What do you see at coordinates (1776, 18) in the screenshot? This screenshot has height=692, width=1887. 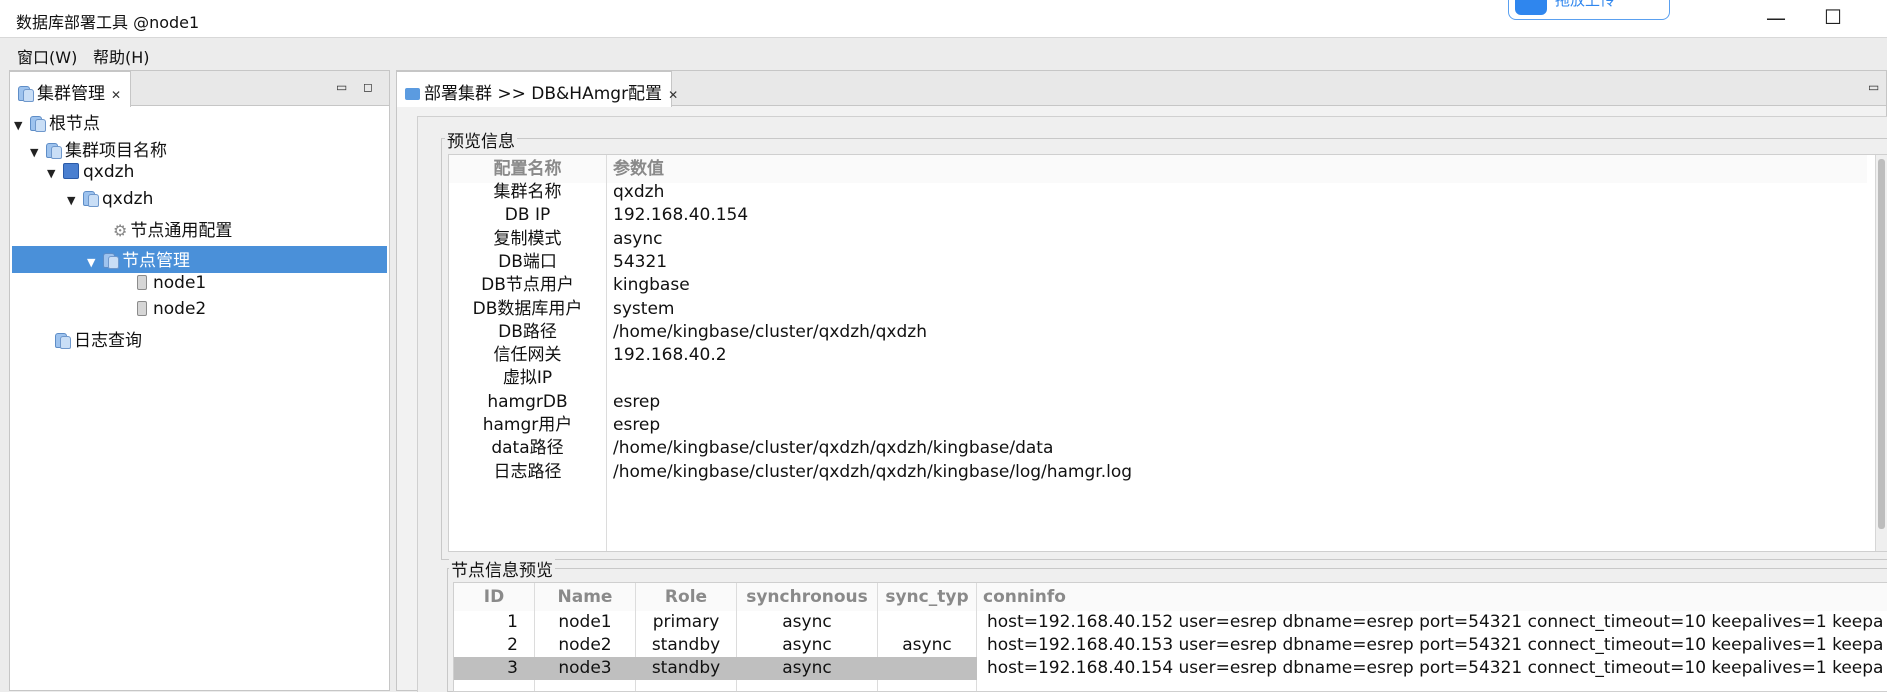 I see `minimize-icon: —` at bounding box center [1776, 18].